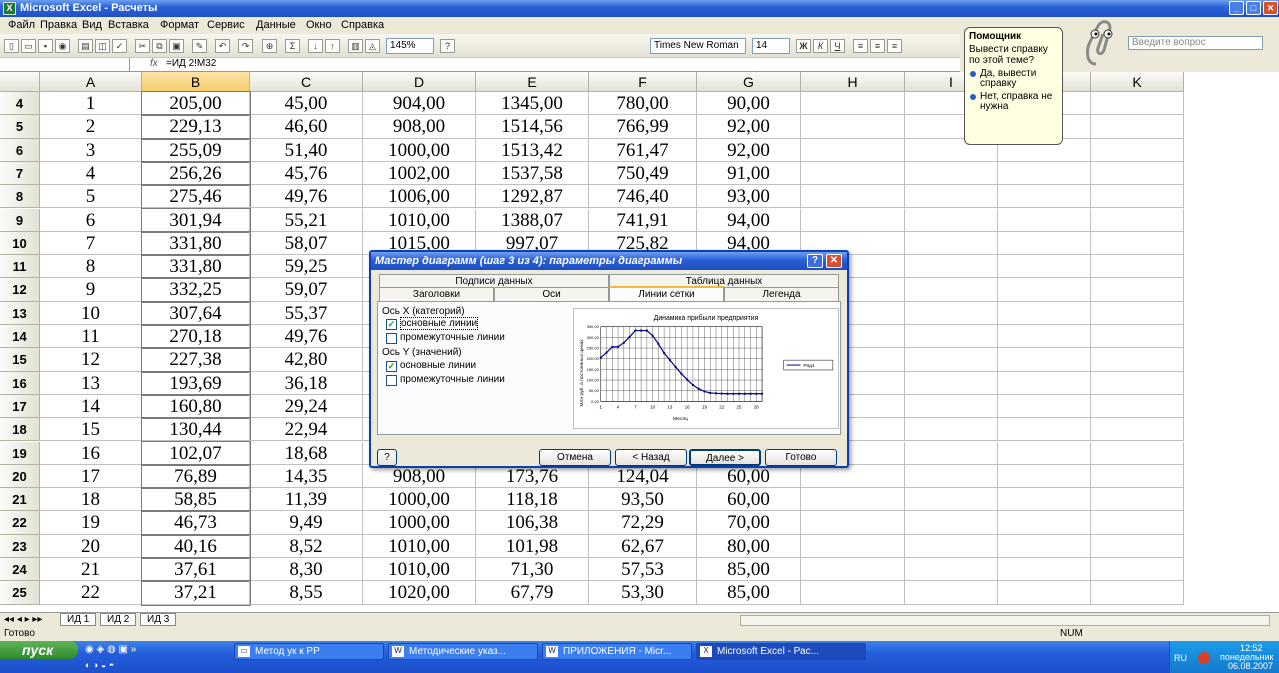 The width and height of the screenshot is (1279, 673). What do you see at coordinates (815, 261) in the screenshot?
I see `dialog-help-icon: ?` at bounding box center [815, 261].